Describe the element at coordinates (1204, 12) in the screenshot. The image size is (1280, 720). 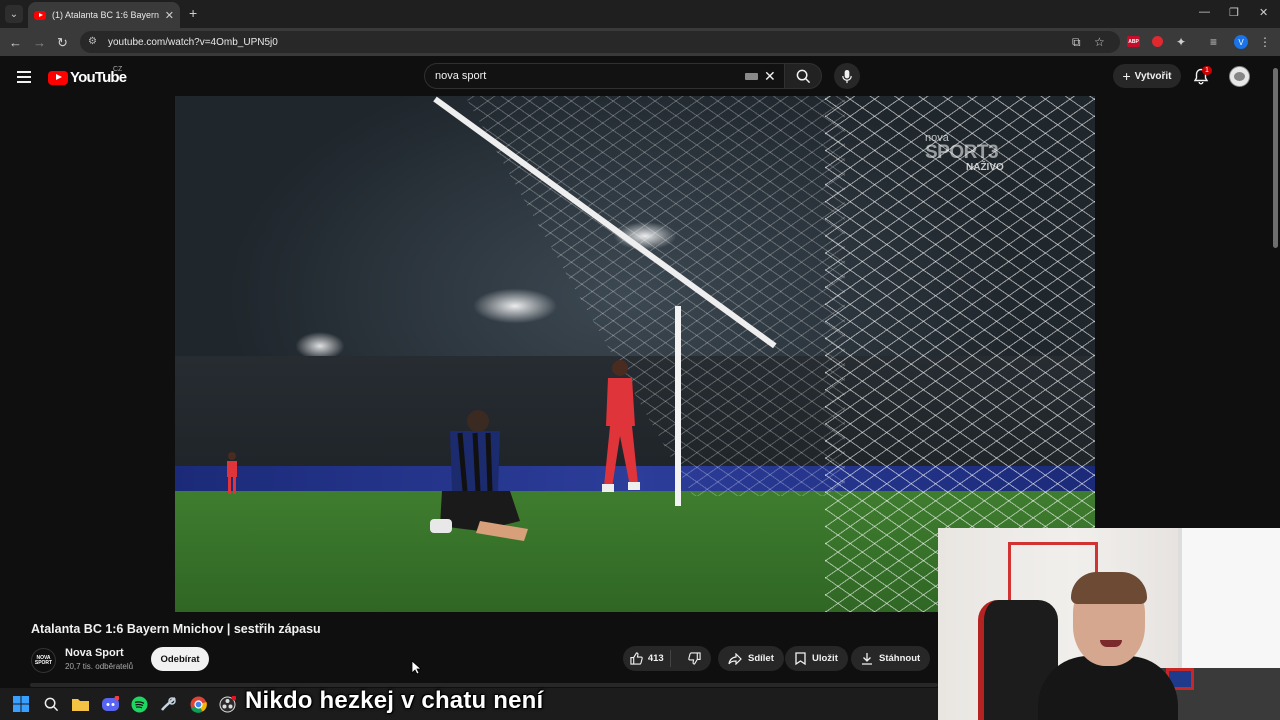
I see `minimize-button: —` at that location.